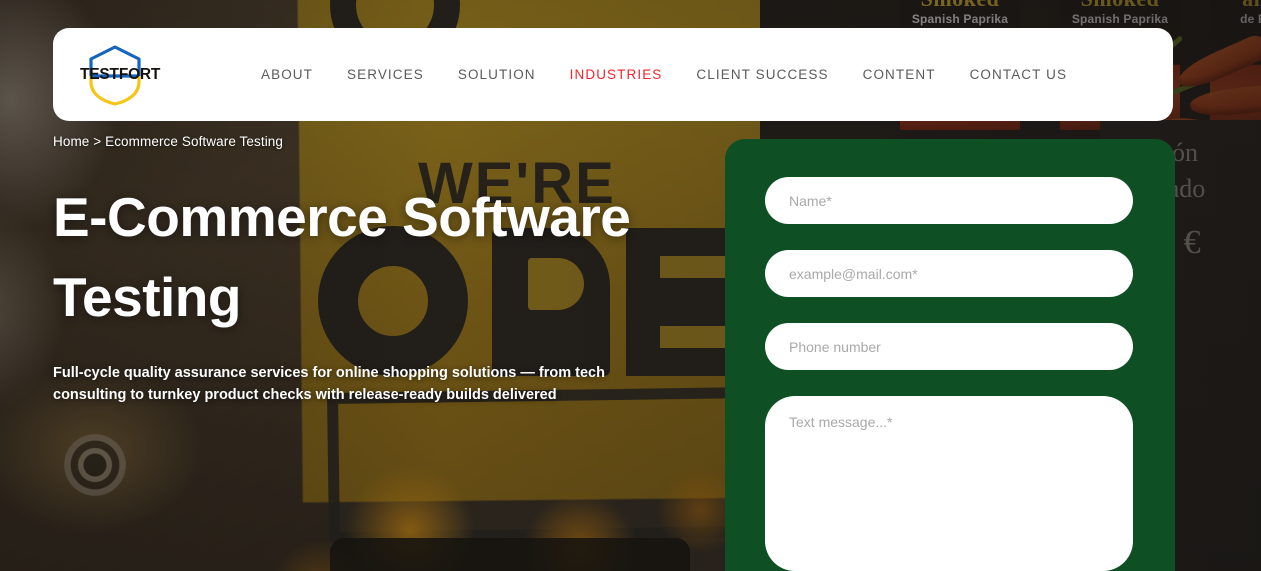 This screenshot has width=1261, height=571. I want to click on logo: TESTFORT, so click(118, 75).